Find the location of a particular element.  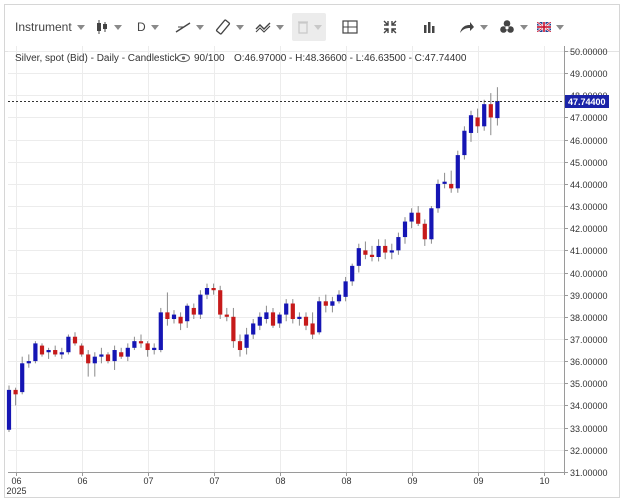

y-tick-label: 32.00000 is located at coordinates (589, 451).